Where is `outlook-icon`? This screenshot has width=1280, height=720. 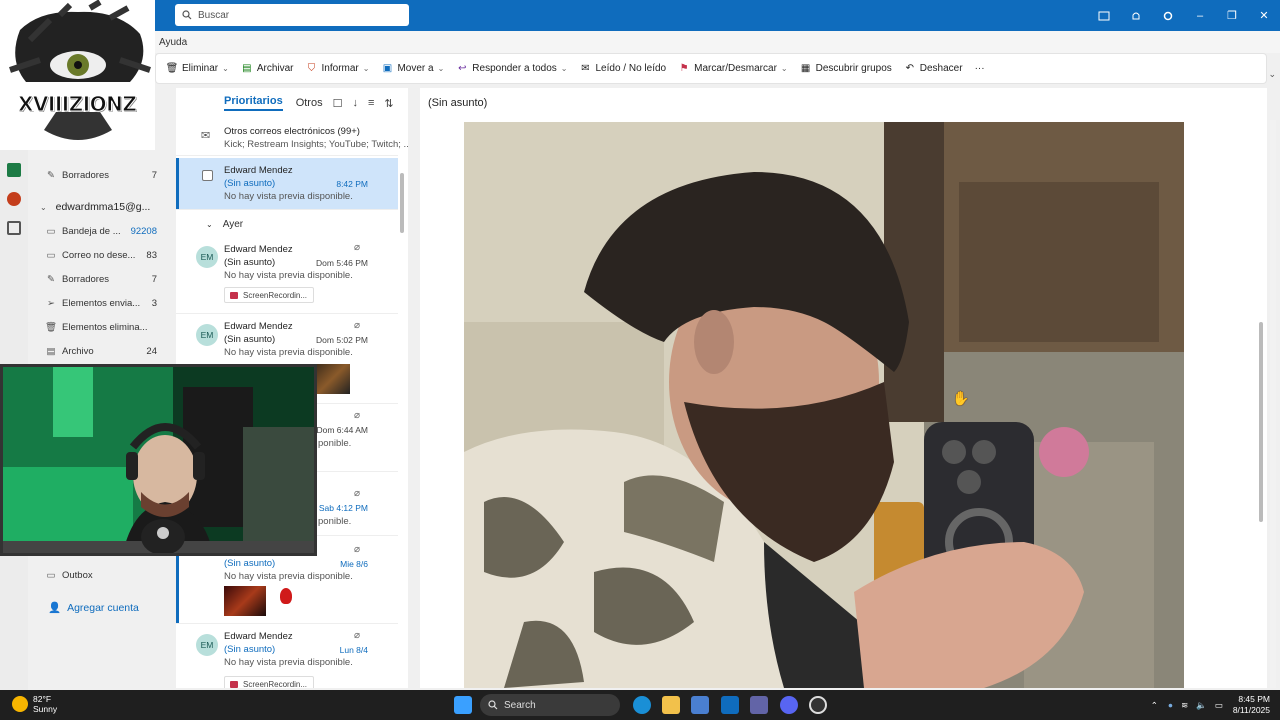
outlook-icon is located at coordinates (730, 705).